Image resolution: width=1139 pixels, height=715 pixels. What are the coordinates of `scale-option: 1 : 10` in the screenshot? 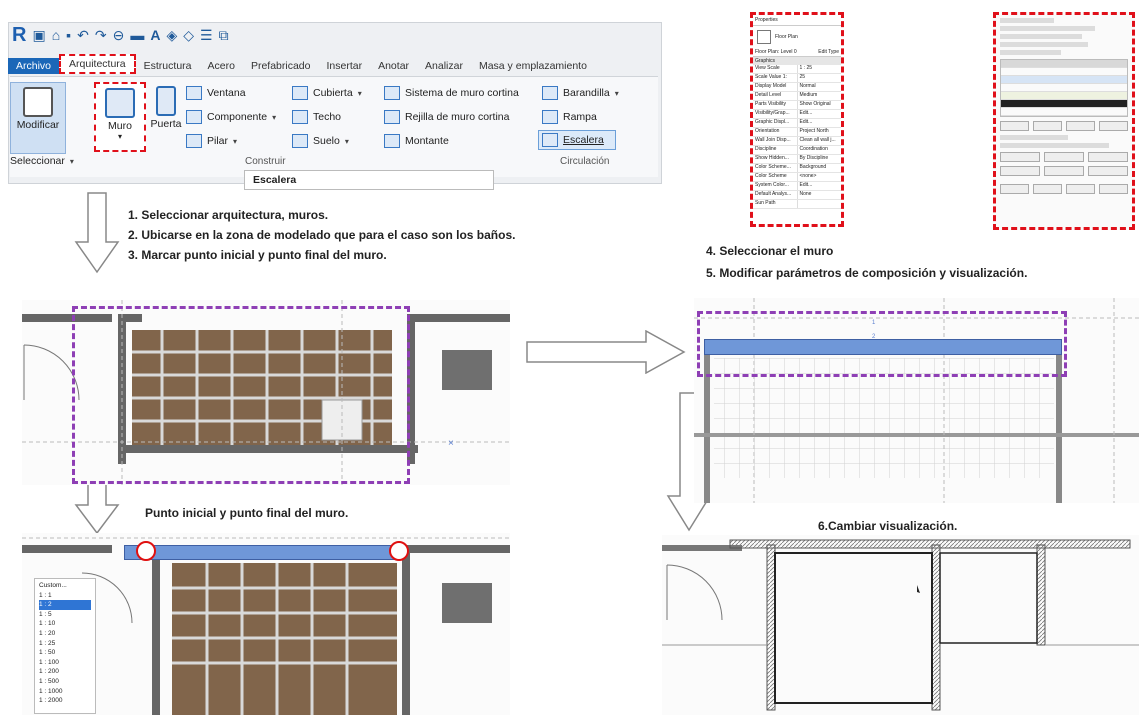 It's located at (65, 624).